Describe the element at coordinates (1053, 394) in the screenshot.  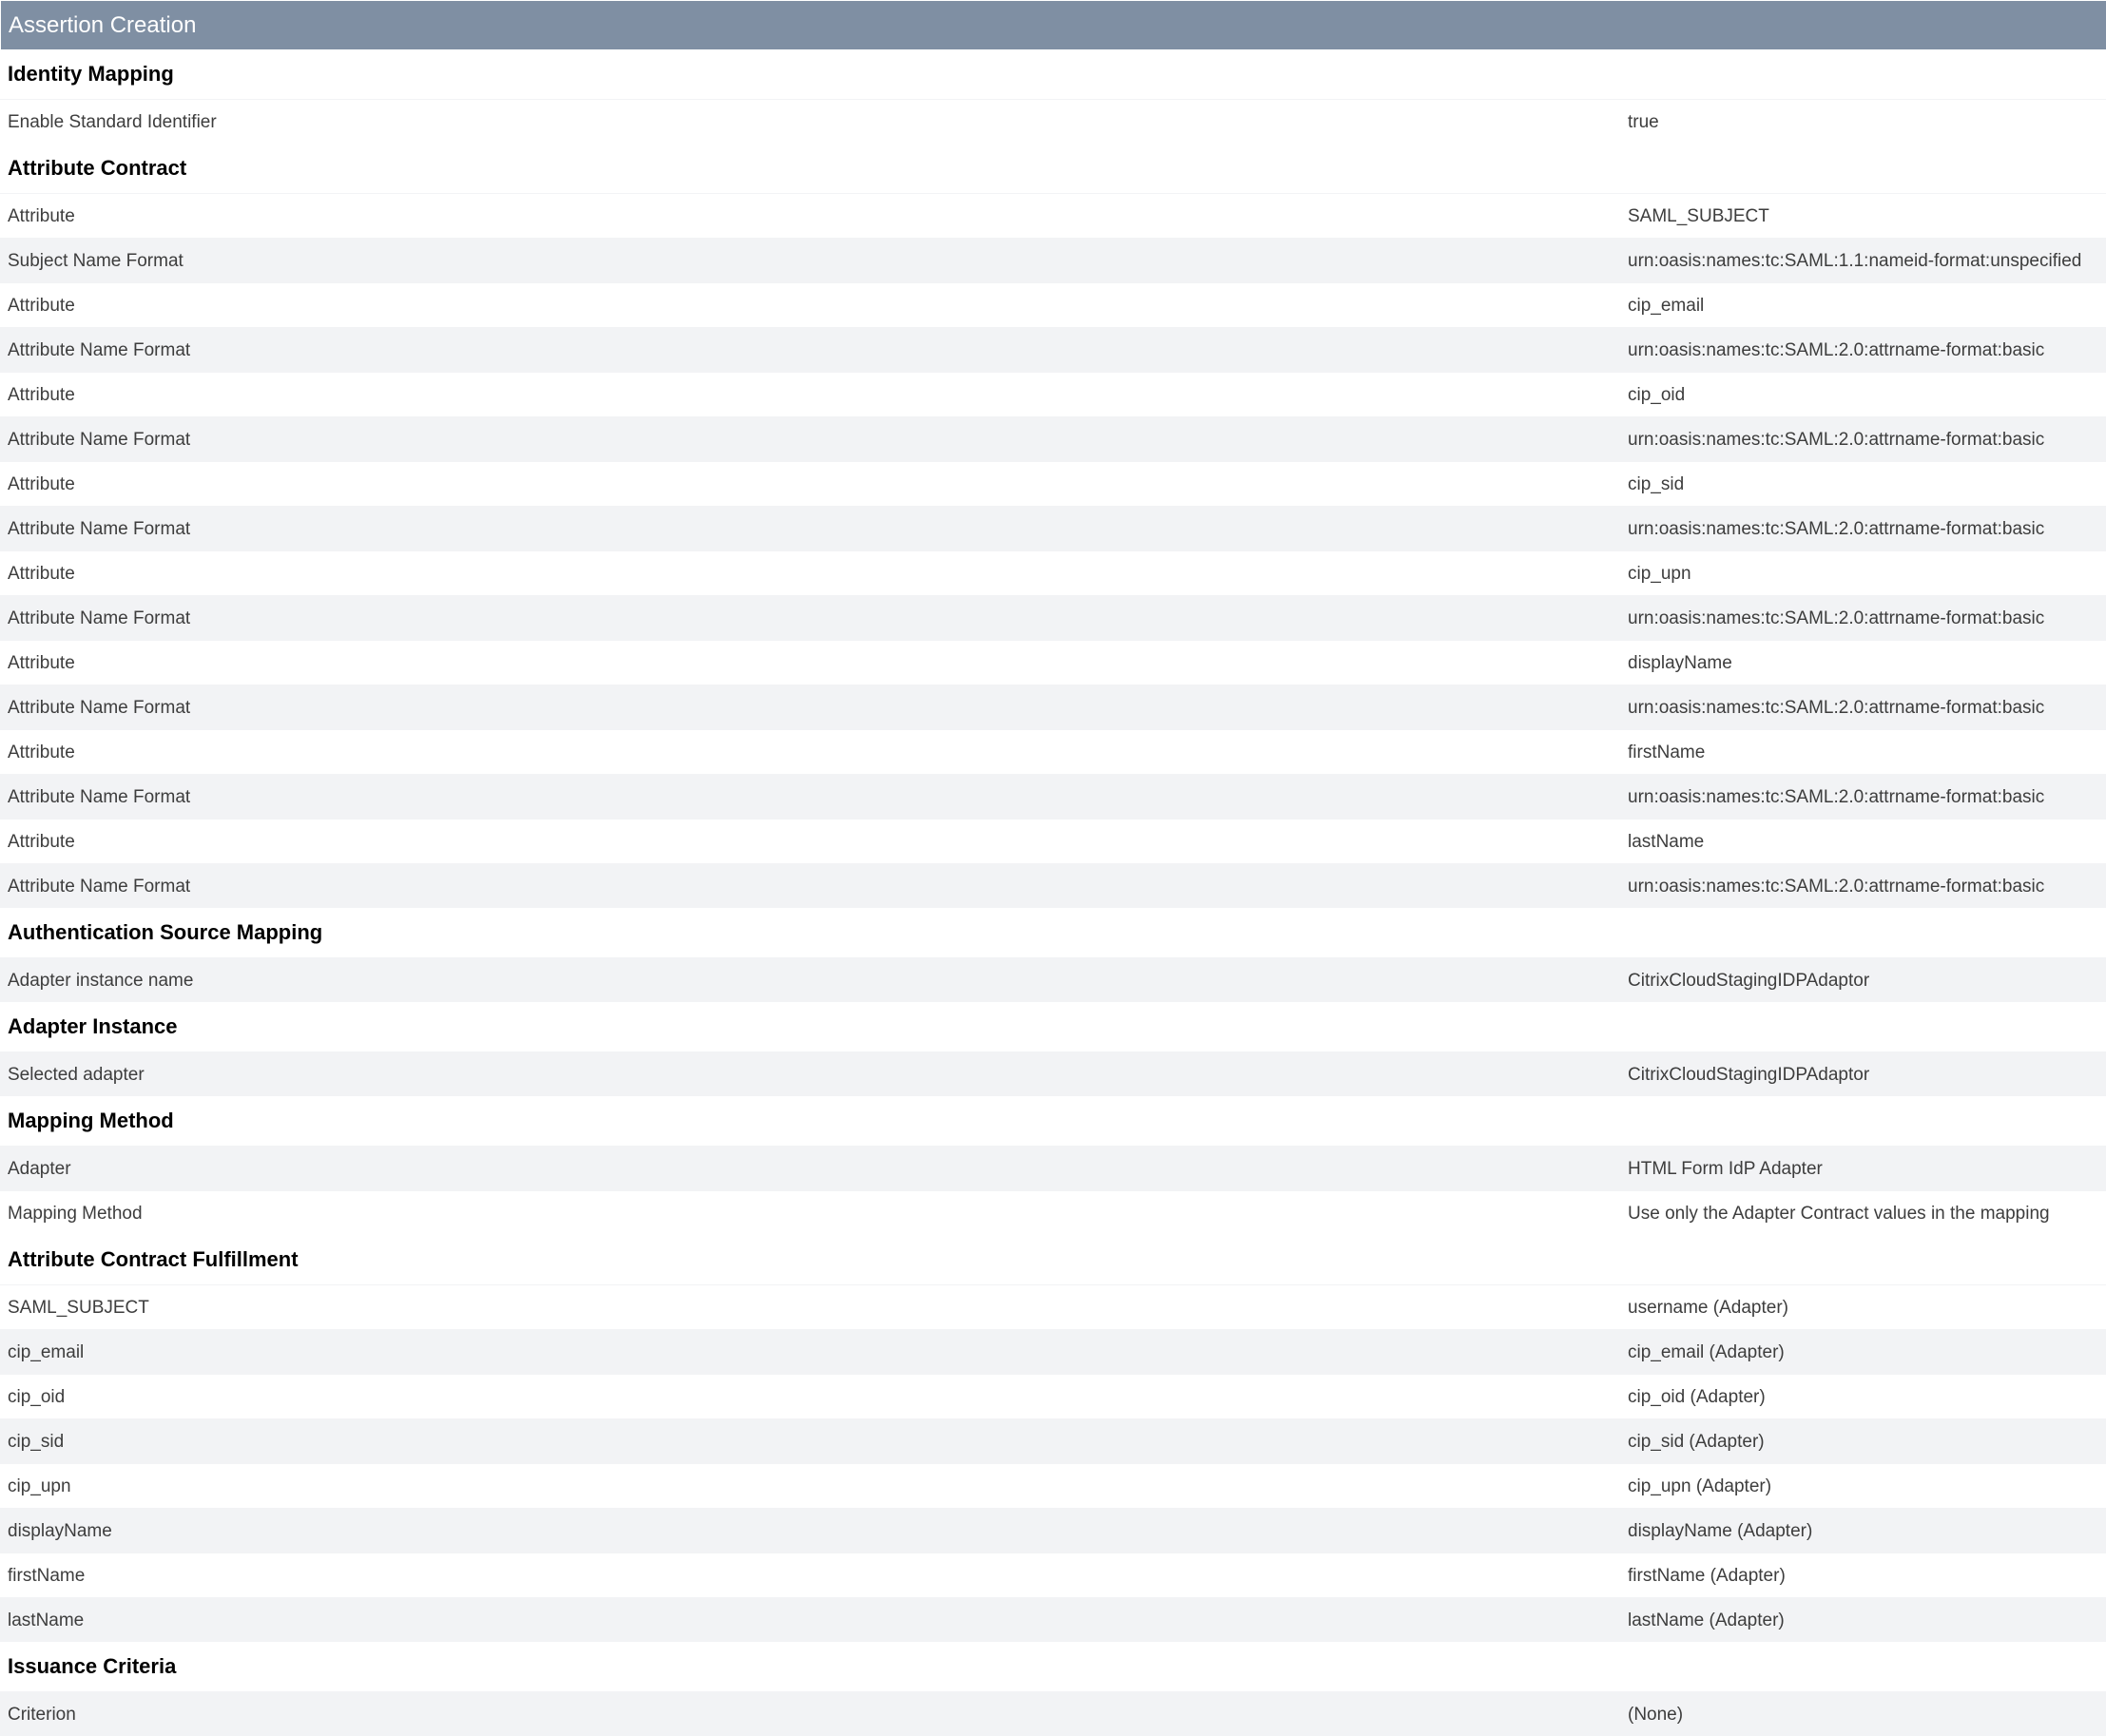
I see `table-row: Attribute cip_oid` at that location.